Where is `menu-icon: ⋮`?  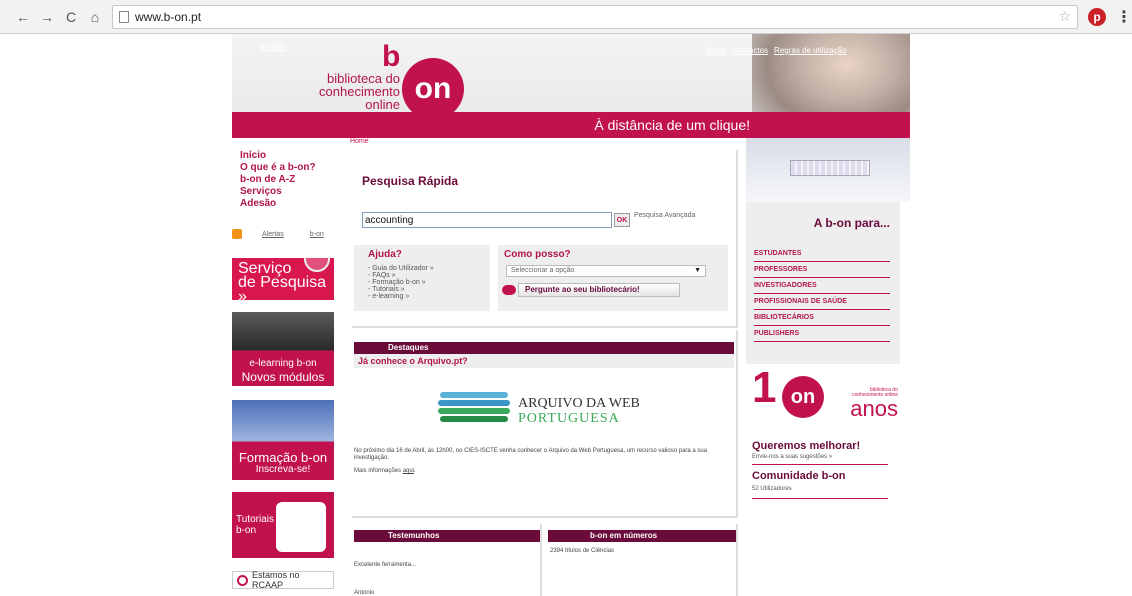
menu-icon: ⋮ is located at coordinates (1124, 17).